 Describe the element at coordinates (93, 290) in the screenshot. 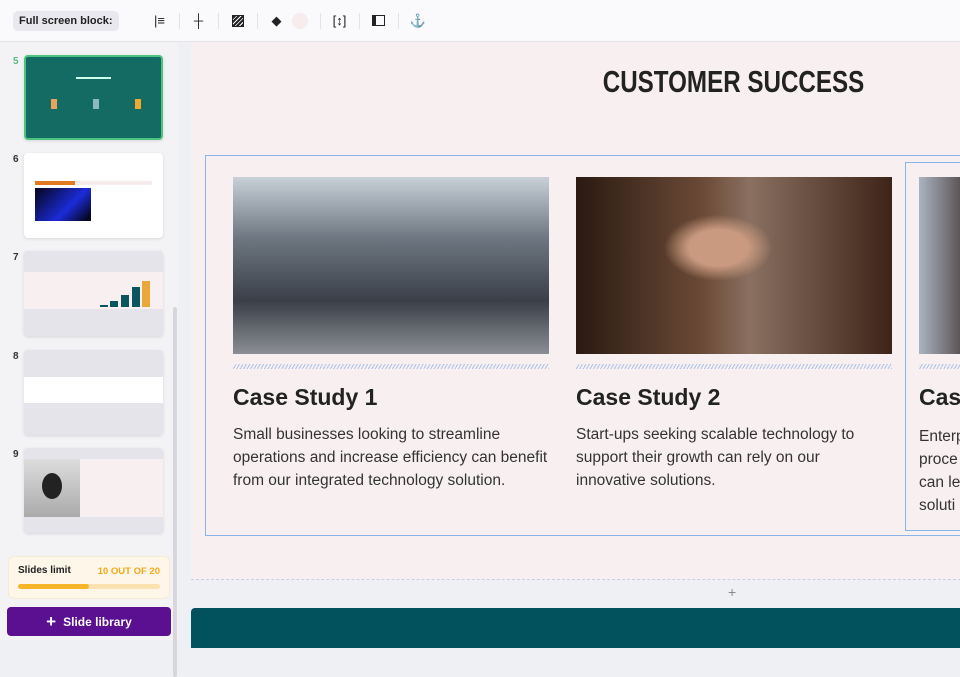

I see `thumb-chart` at that location.